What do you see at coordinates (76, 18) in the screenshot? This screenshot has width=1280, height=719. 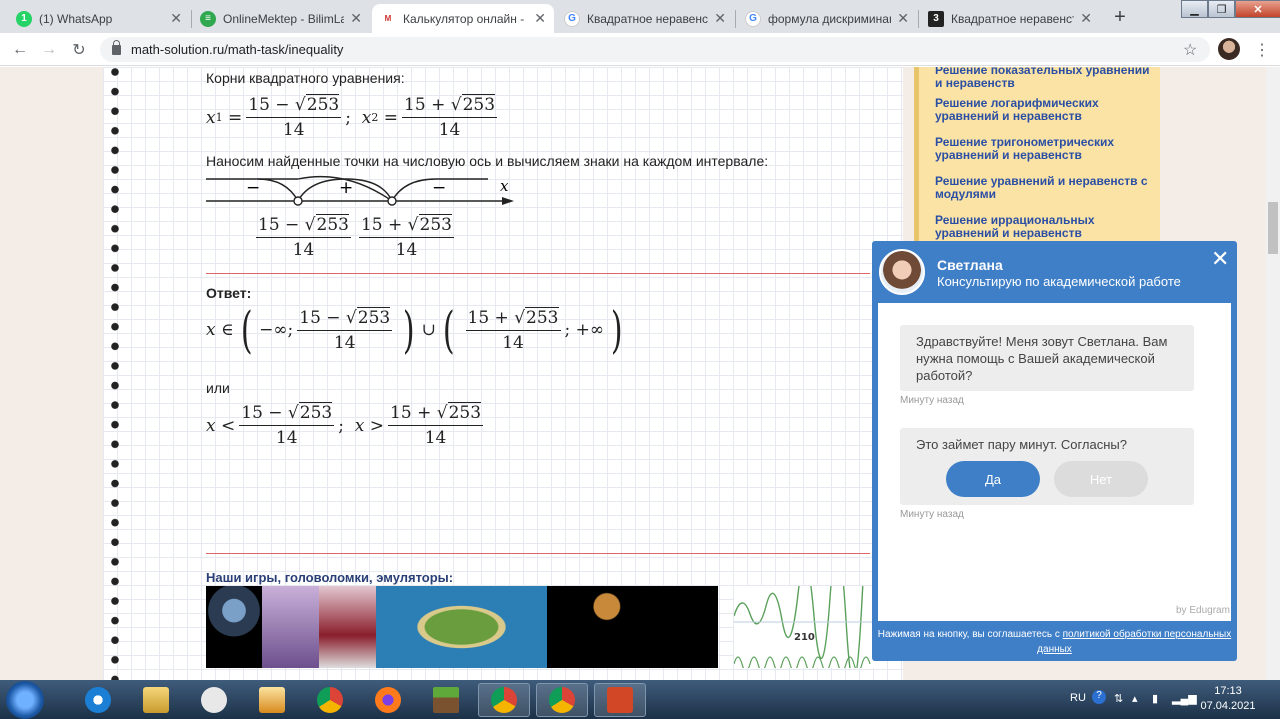 I see `tab-title: (1) WhatsApp` at bounding box center [76, 18].